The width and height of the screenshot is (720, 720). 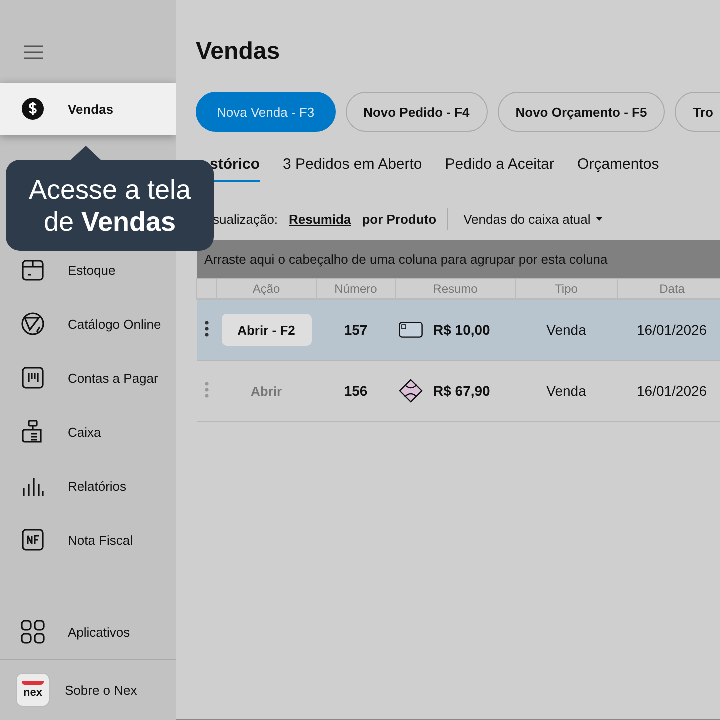 What do you see at coordinates (33, 109) in the screenshot?
I see `dollar-icon` at bounding box center [33, 109].